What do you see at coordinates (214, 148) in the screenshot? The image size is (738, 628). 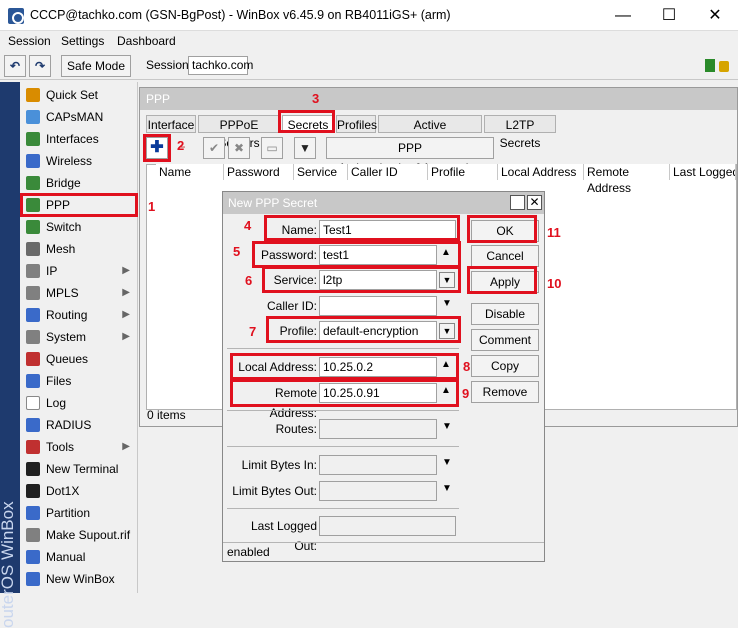 I see `enable-button: ✔` at bounding box center [214, 148].